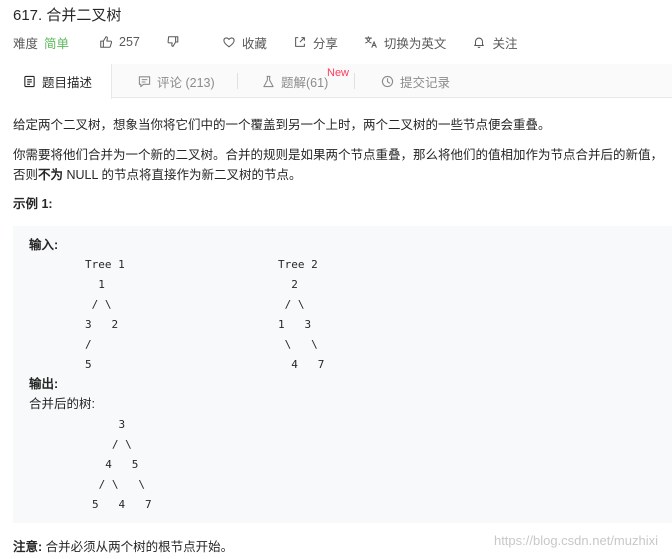 The width and height of the screenshot is (672, 559). What do you see at coordinates (278, 42) in the screenshot?
I see `problem-meta-bar: 难度 简单 257 收藏 分享 切换为英文 关注` at bounding box center [278, 42].